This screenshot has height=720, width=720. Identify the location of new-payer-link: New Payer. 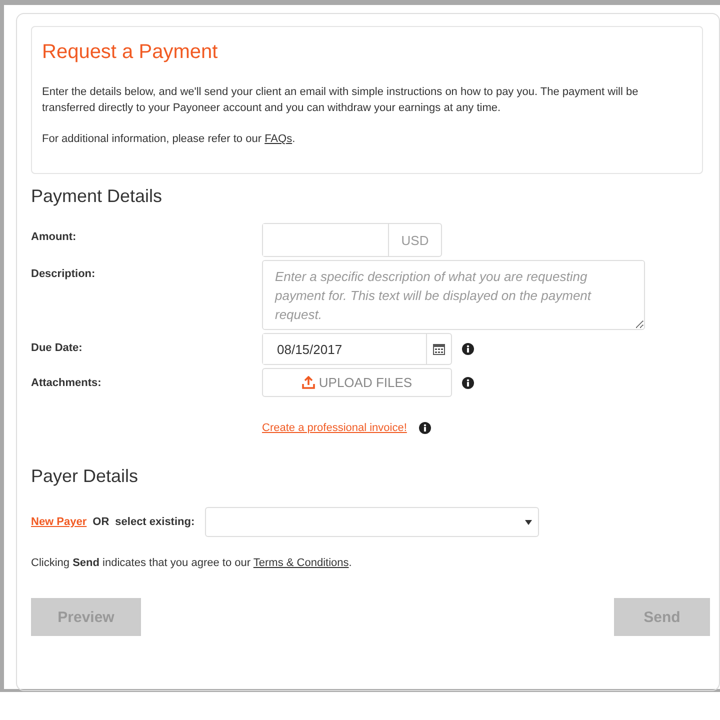
(59, 522).